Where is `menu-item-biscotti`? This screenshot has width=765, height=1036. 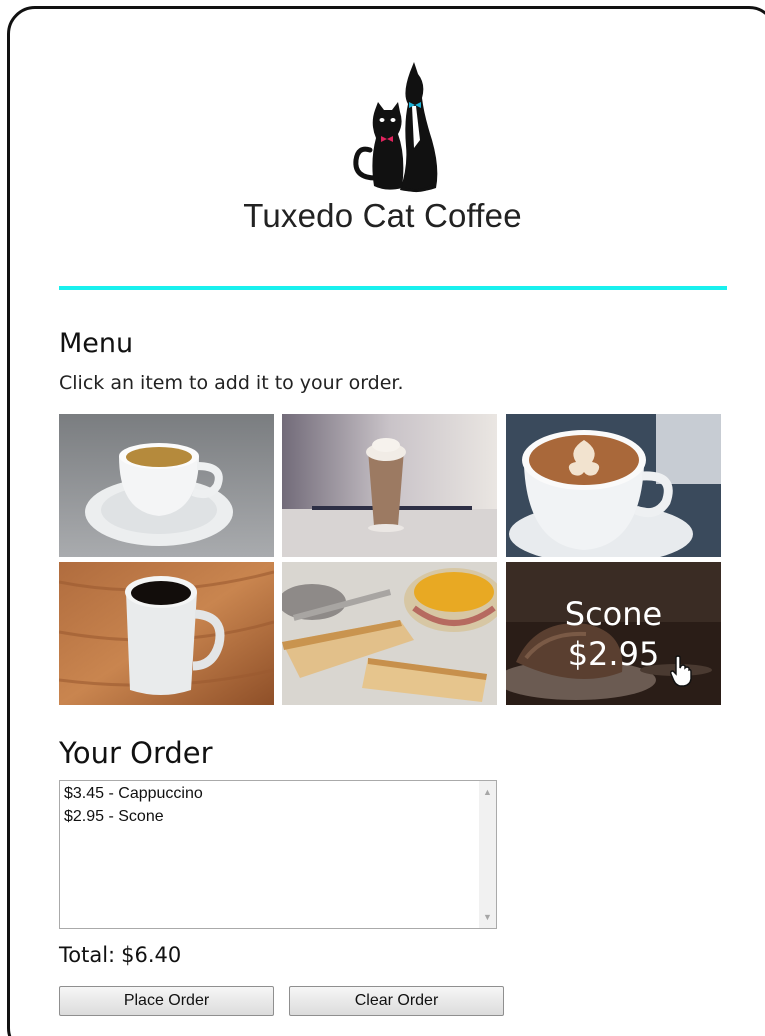
menu-item-biscotti is located at coordinates (389, 633).